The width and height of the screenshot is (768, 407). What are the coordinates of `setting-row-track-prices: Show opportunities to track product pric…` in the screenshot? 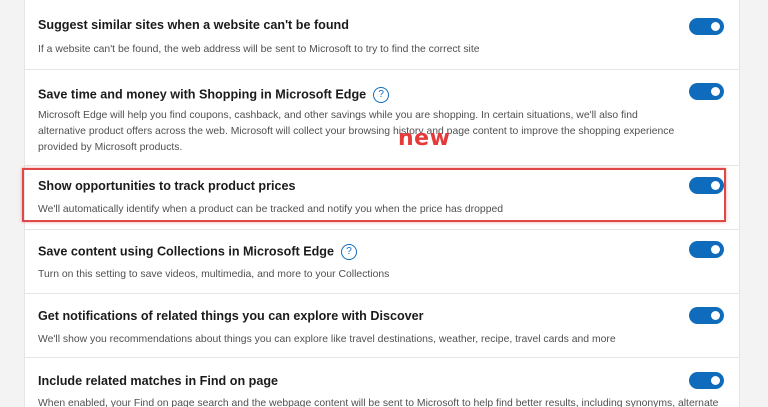 It's located at (382, 198).